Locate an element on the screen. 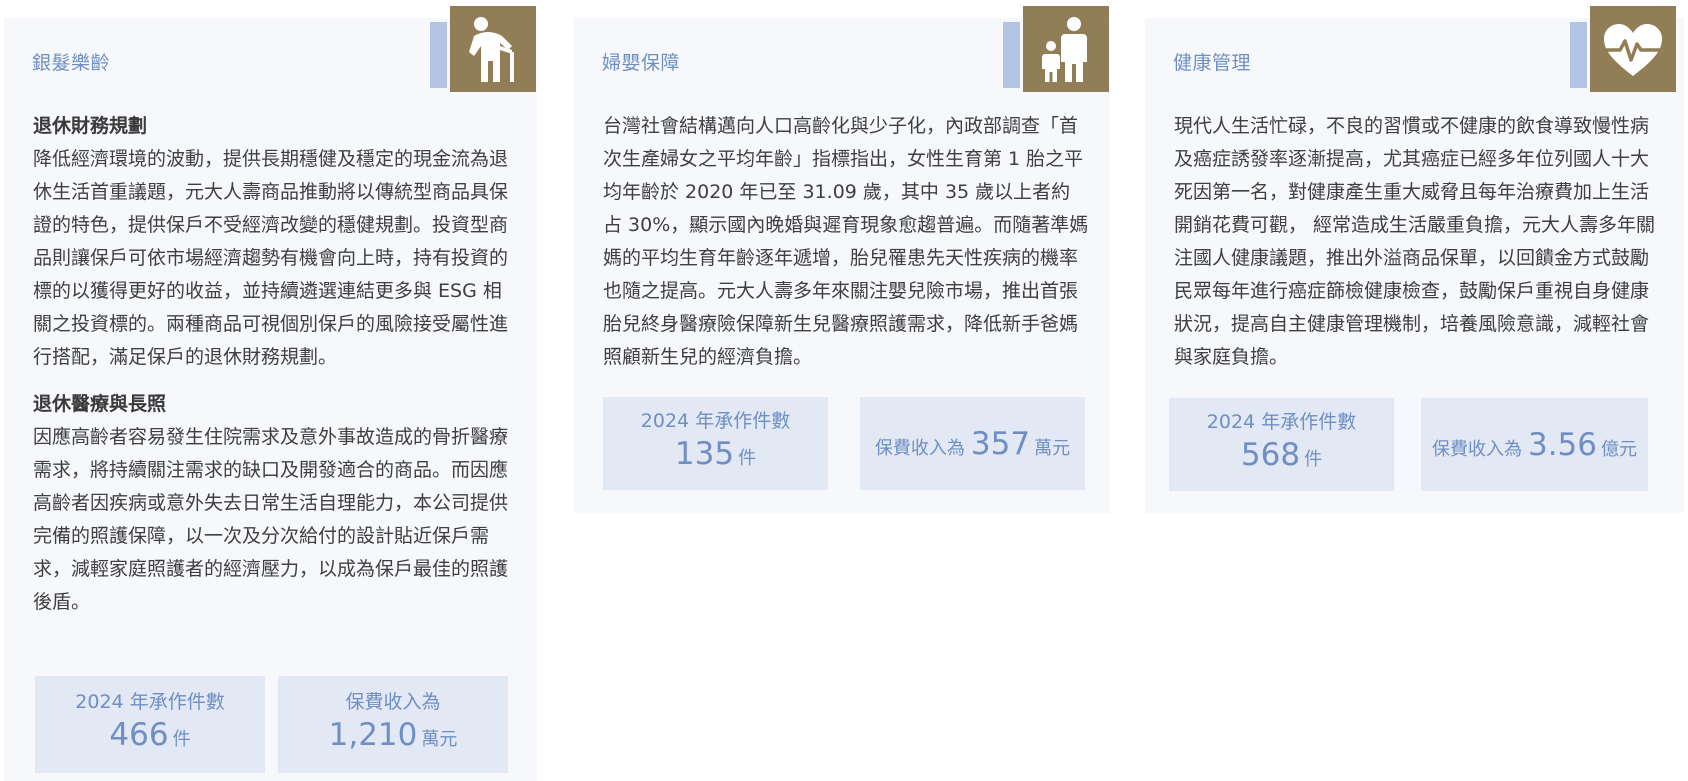 The height and width of the screenshot is (781, 1688). section-heading: 退休財務規劃 is located at coordinates (90, 126).